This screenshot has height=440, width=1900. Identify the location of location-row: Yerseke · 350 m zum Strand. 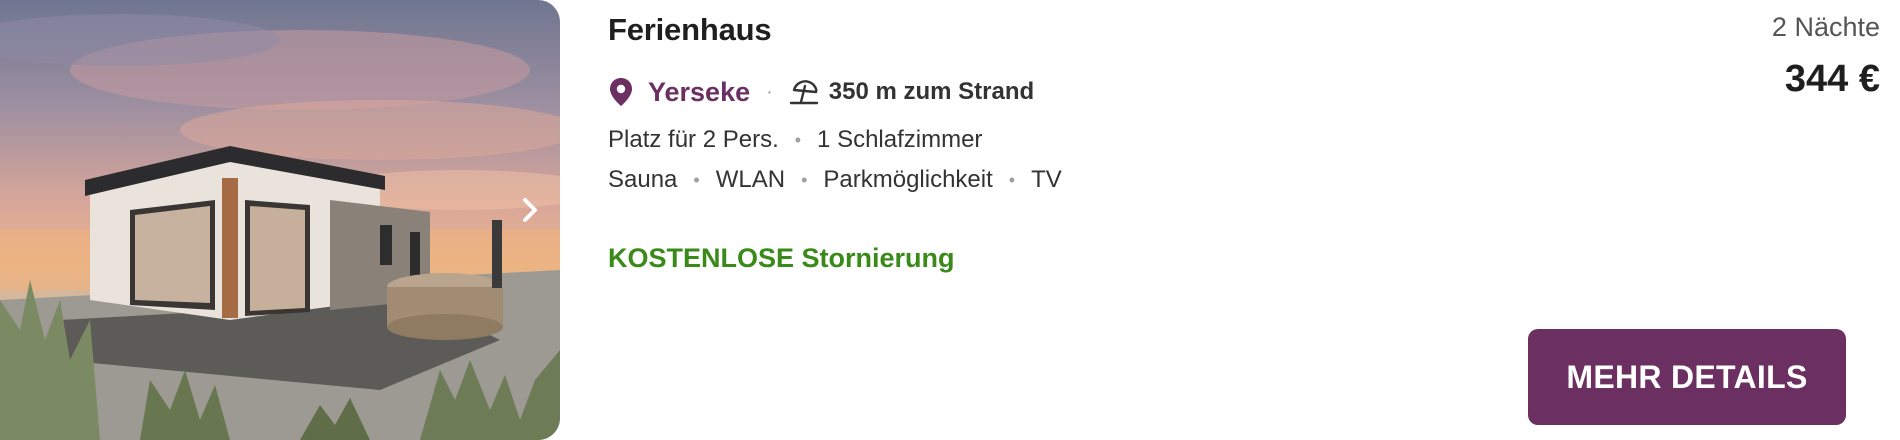
(821, 92).